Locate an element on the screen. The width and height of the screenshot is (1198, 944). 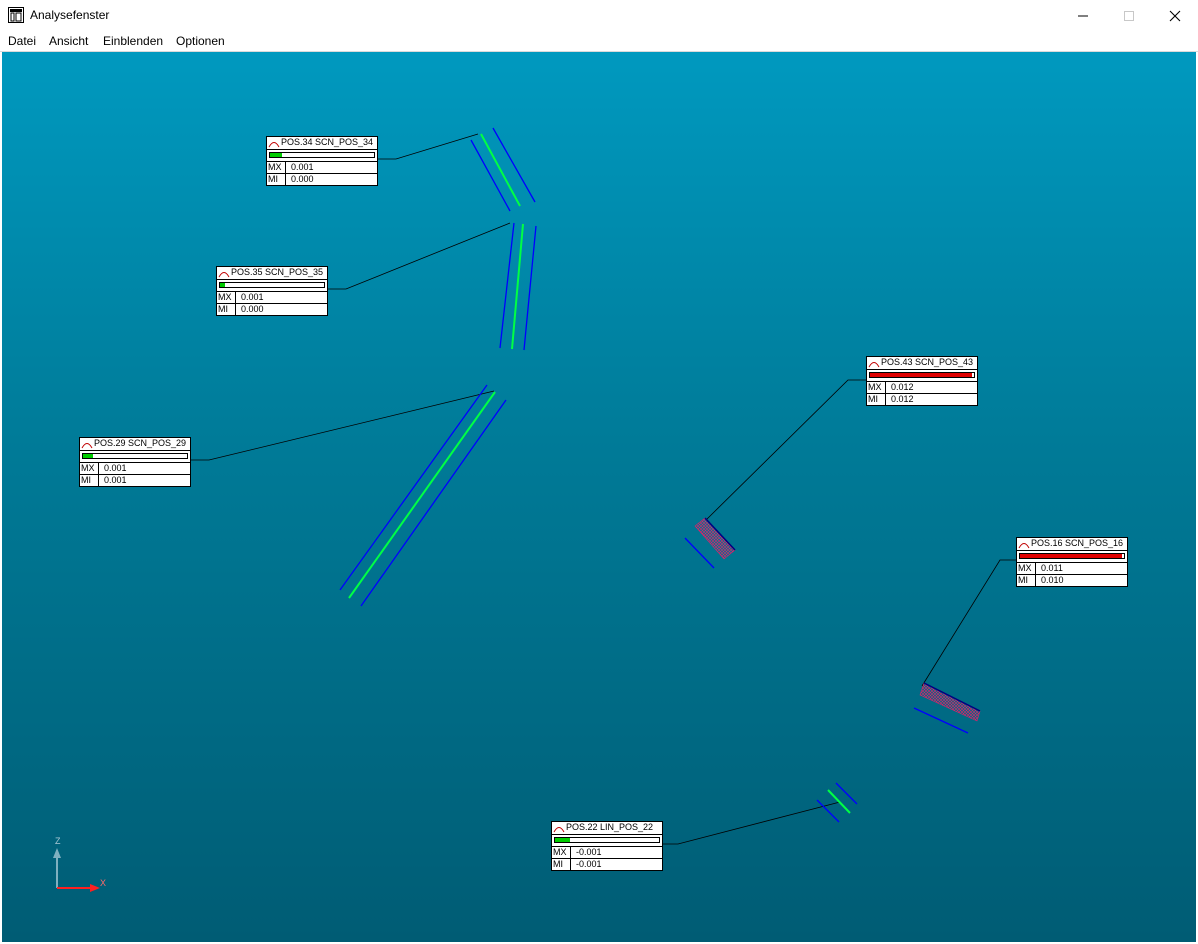
minimize-icon is located at coordinates (1083, 15).